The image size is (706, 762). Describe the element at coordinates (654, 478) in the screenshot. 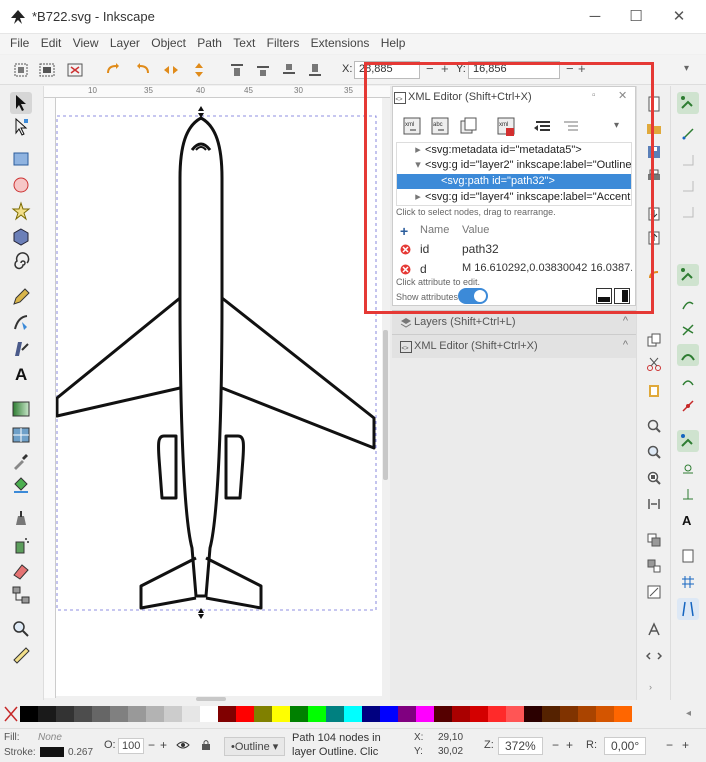

I see `zoom-page-icon` at that location.